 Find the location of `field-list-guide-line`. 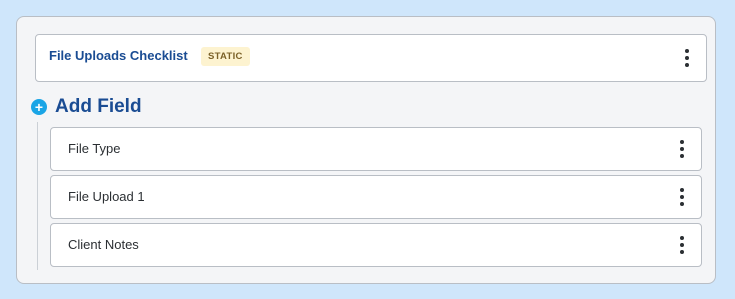

field-list-guide-line is located at coordinates (37, 196).